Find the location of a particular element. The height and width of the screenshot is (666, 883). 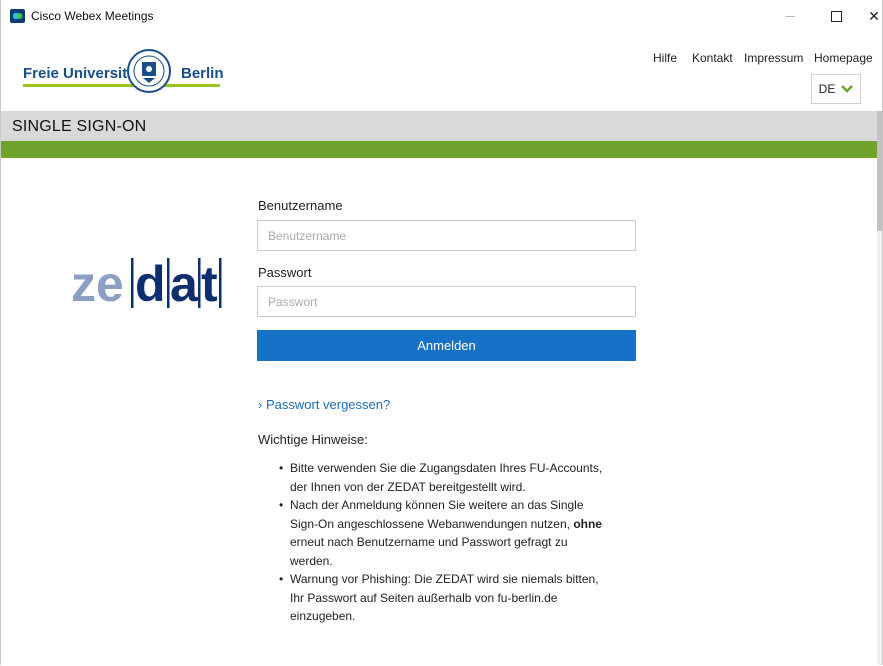

nav-homepage-link: Homepage is located at coordinates (843, 58).